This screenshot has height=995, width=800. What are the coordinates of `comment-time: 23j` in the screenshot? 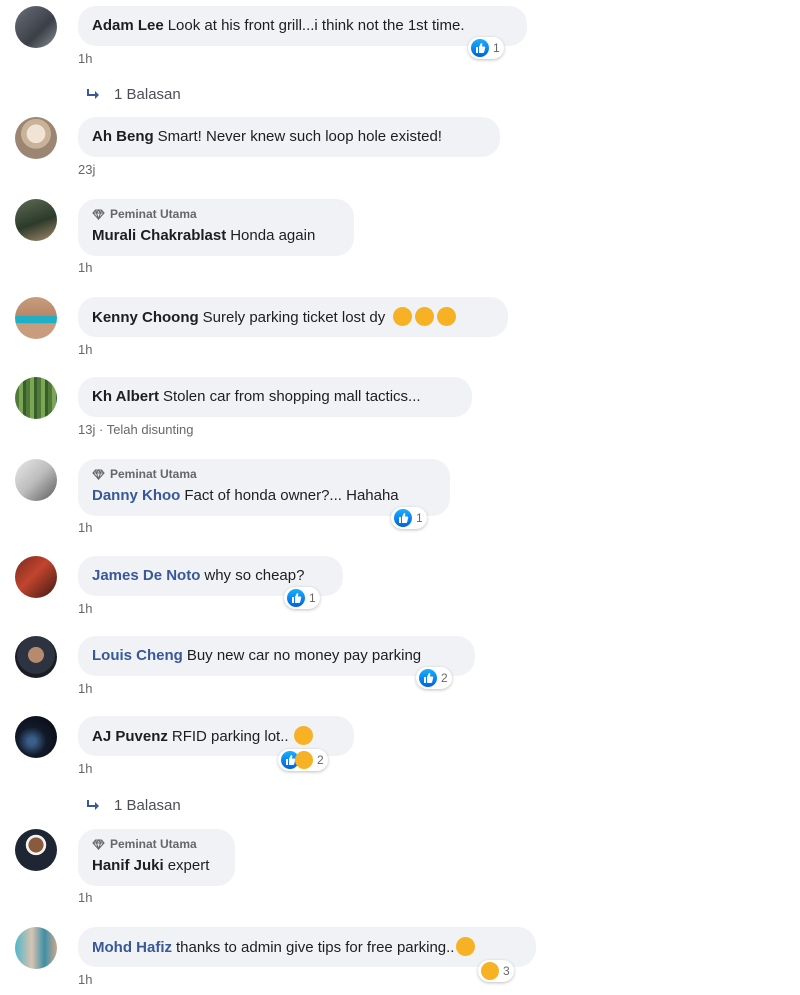 It's located at (86, 169).